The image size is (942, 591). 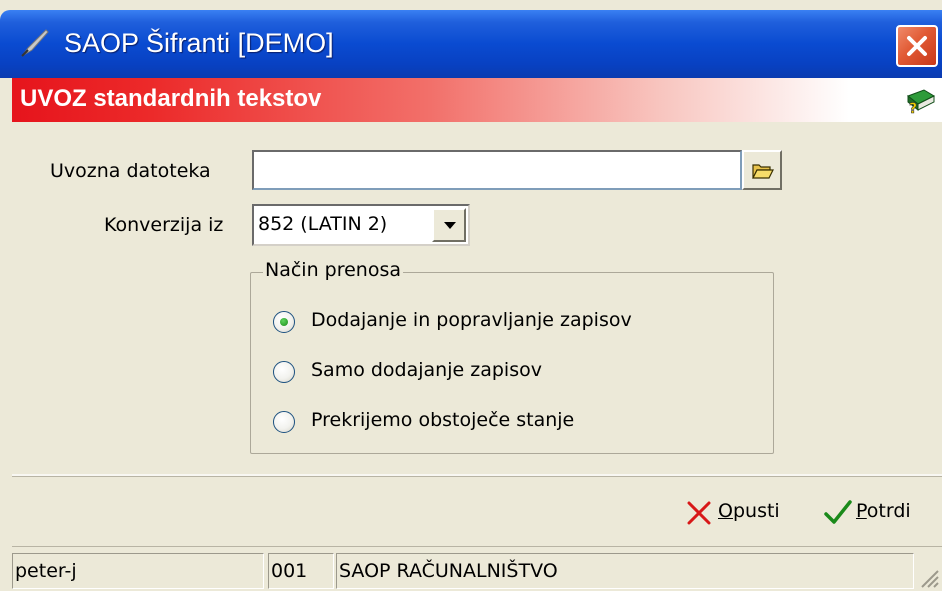 I want to click on chevron-down-icon, so click(x=450, y=225).